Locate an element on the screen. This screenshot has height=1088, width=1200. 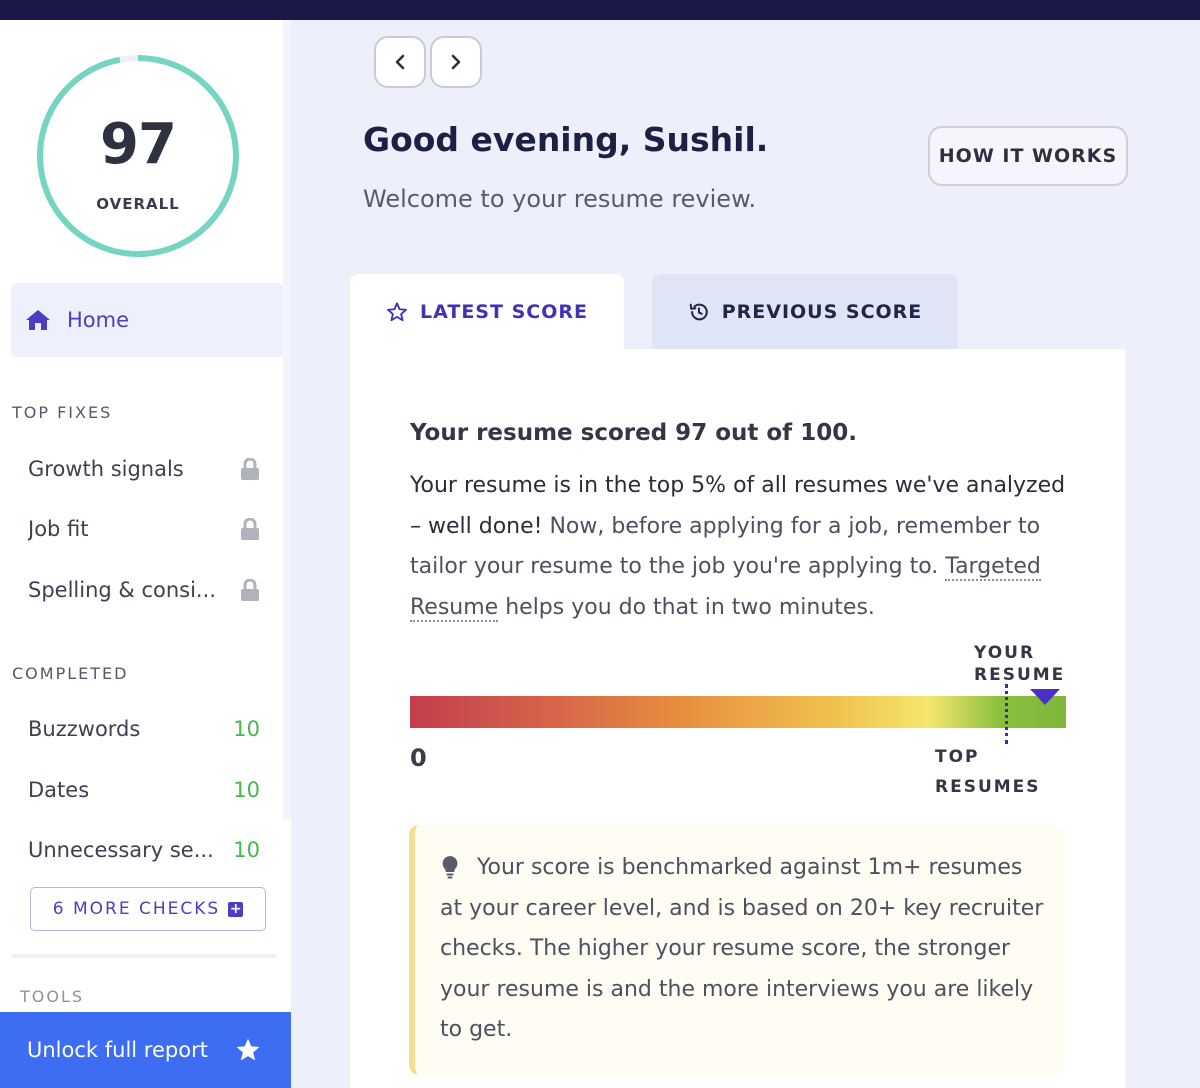
how-it-works-button: HOW IT WORKS is located at coordinates (1028, 156).